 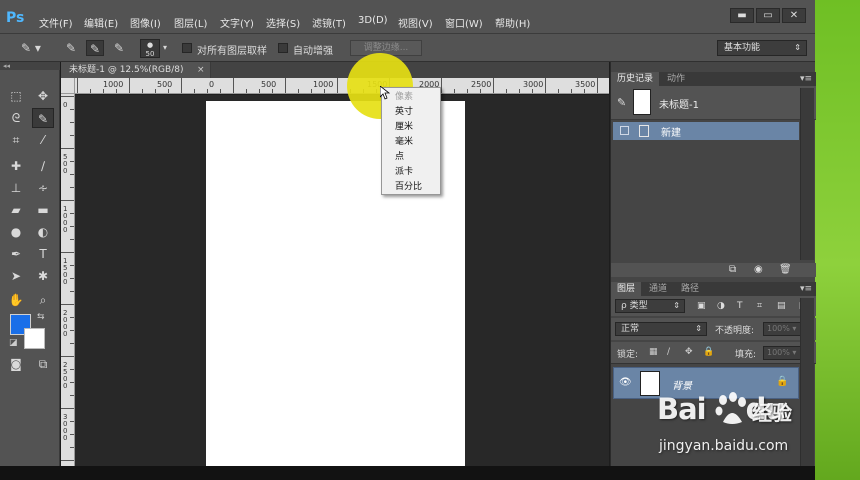 What do you see at coordinates (635, 79) in the screenshot?
I see `tab-history: 历史记录` at bounding box center [635, 79].